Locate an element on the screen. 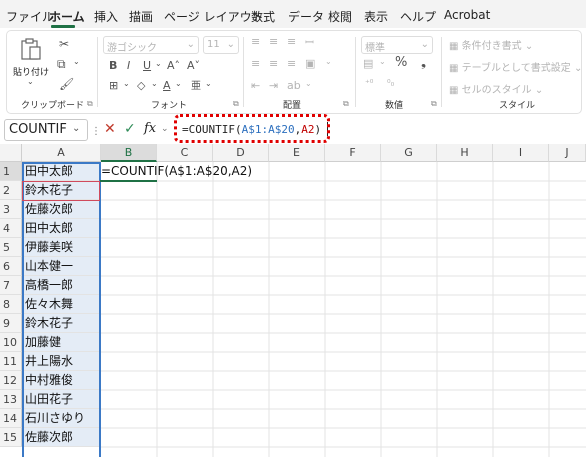 Image resolution: width=586 pixels, height=457 pixels. decrease-decimal-icon: ⁰₀ is located at coordinates (390, 84).